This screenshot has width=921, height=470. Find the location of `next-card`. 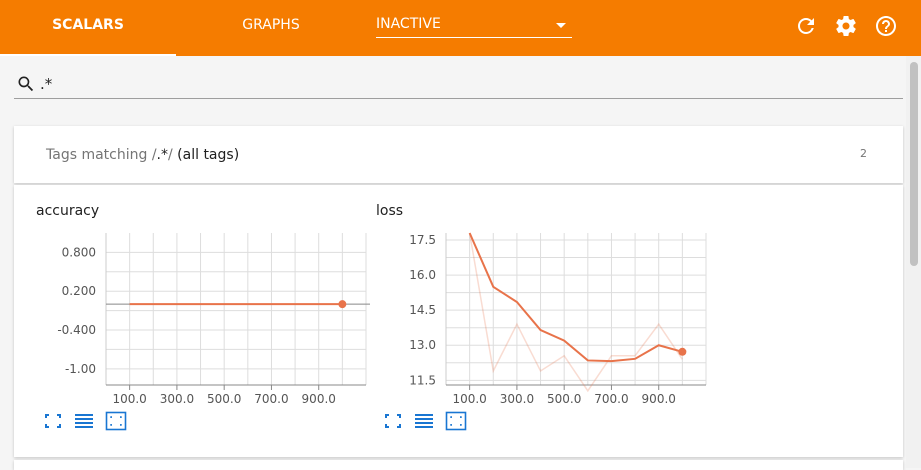

next-card is located at coordinates (458, 465).